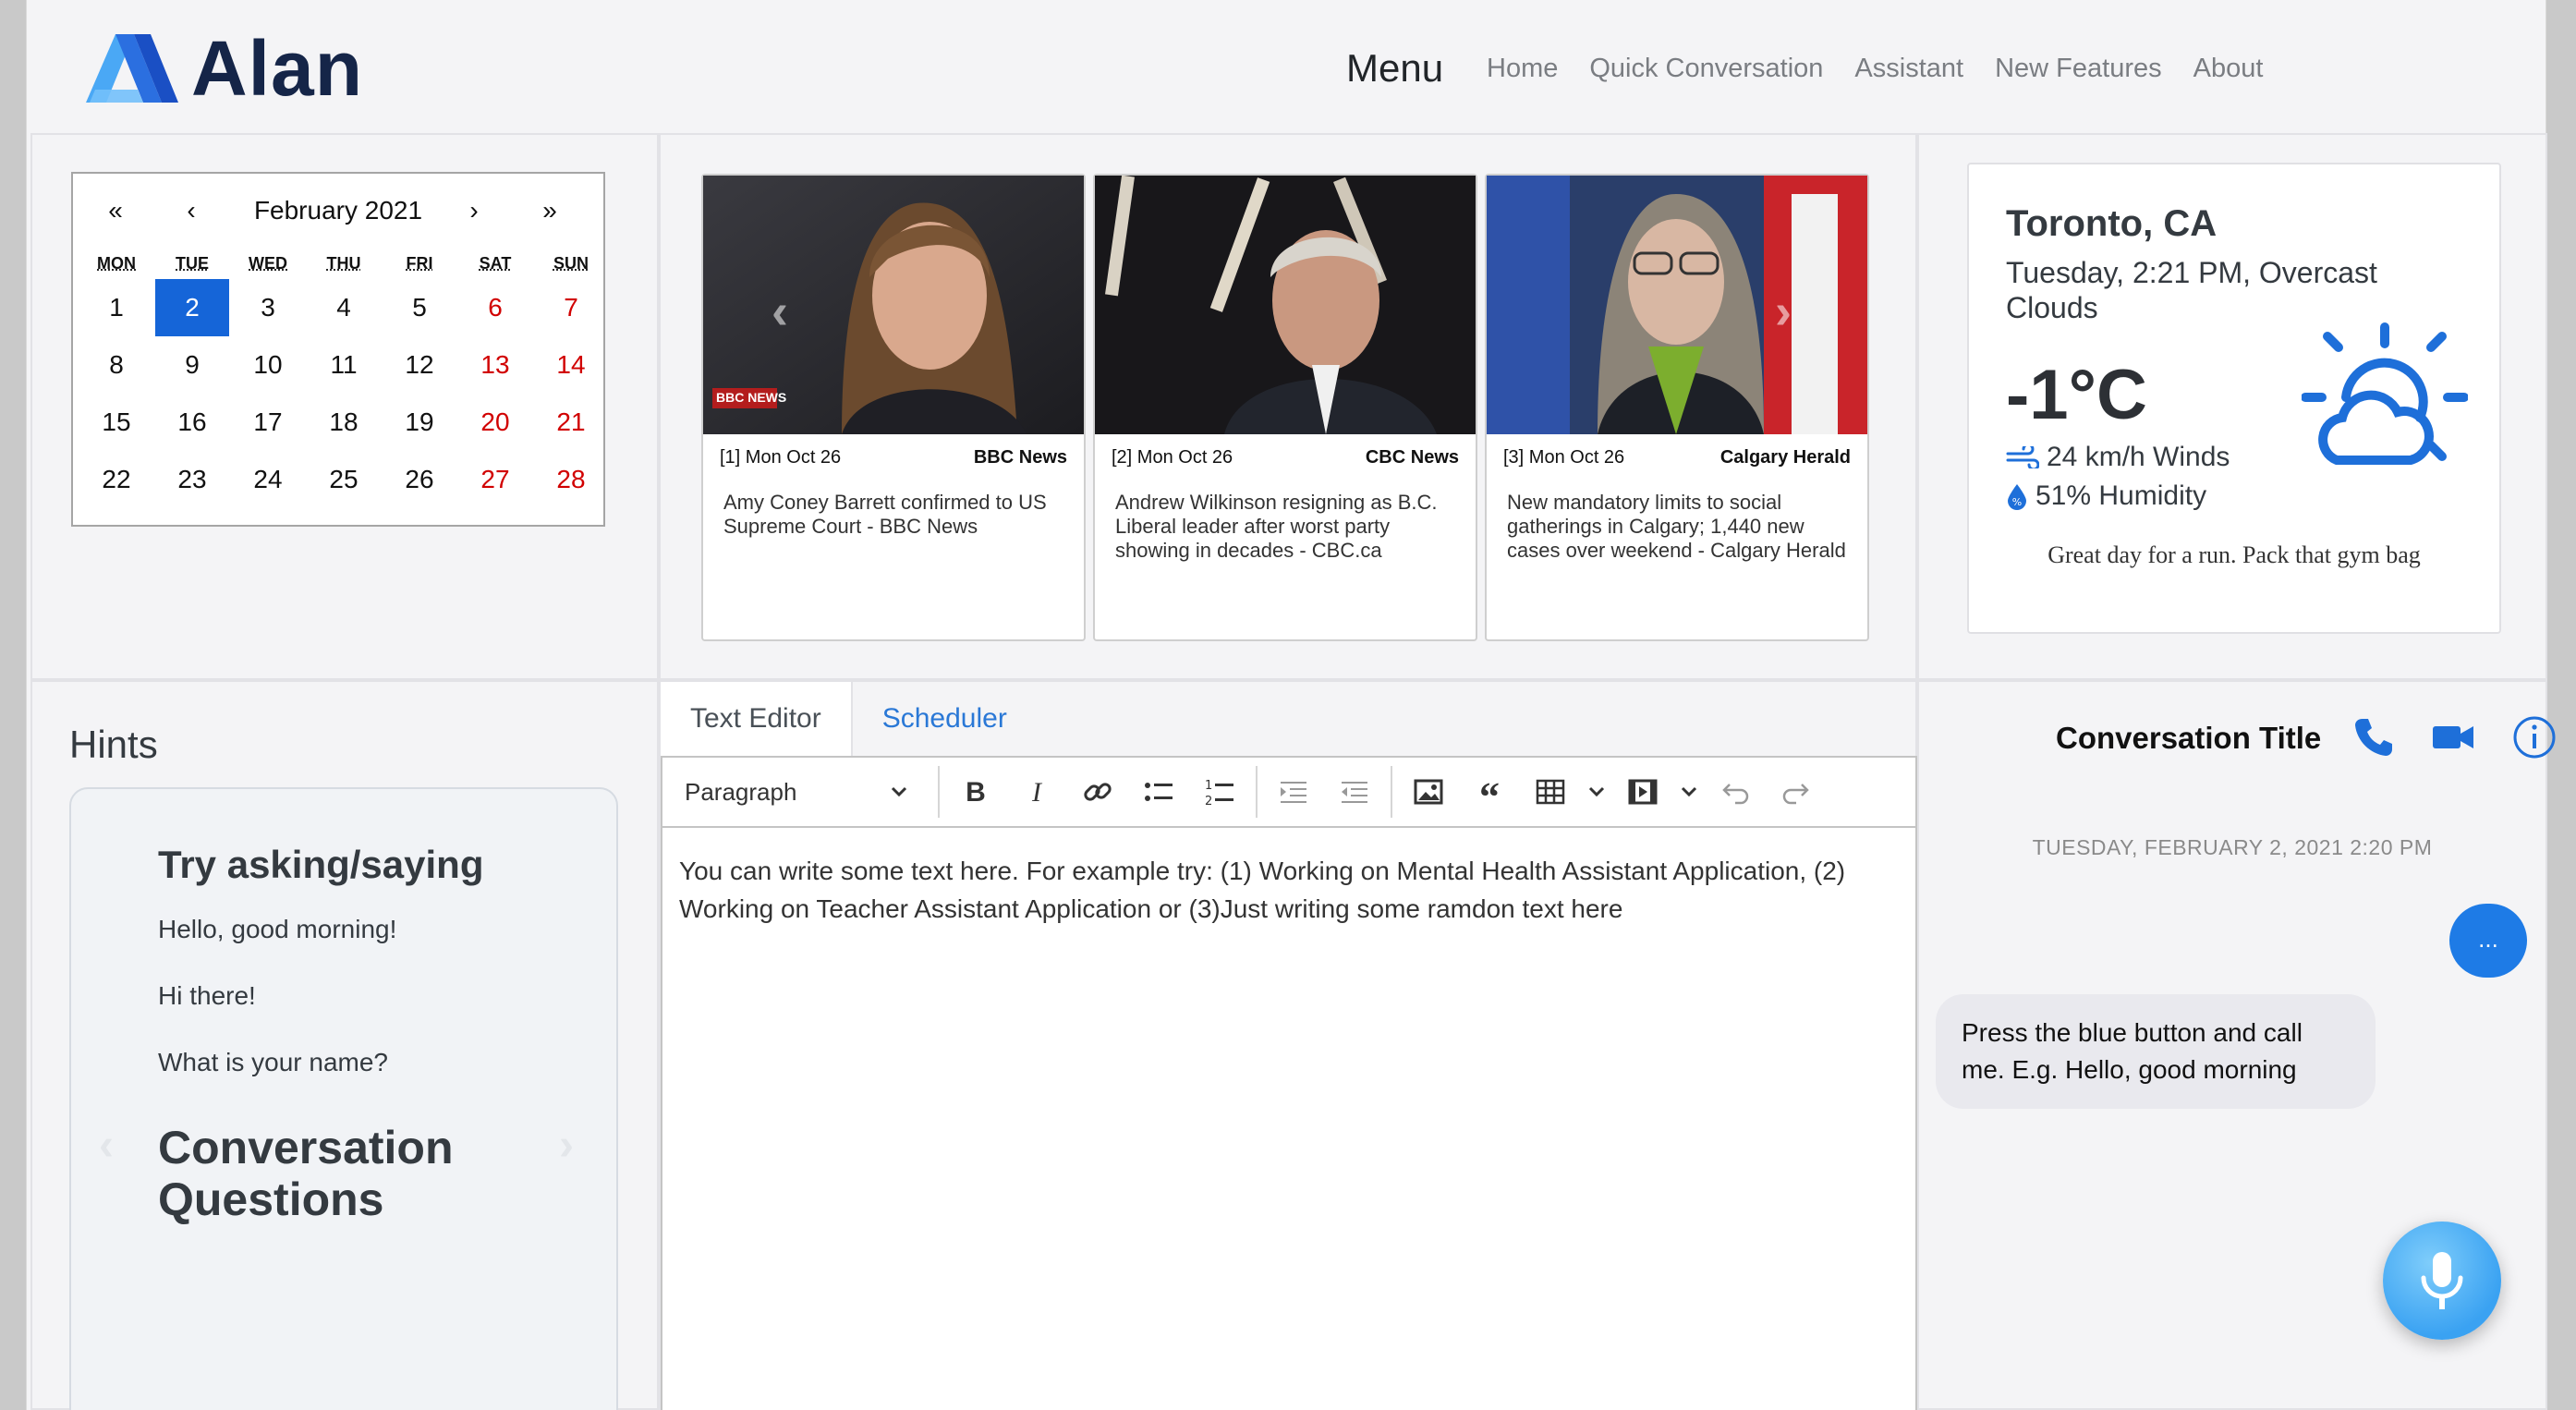 The image size is (2576, 1410). I want to click on indent-icon, so click(1293, 792).